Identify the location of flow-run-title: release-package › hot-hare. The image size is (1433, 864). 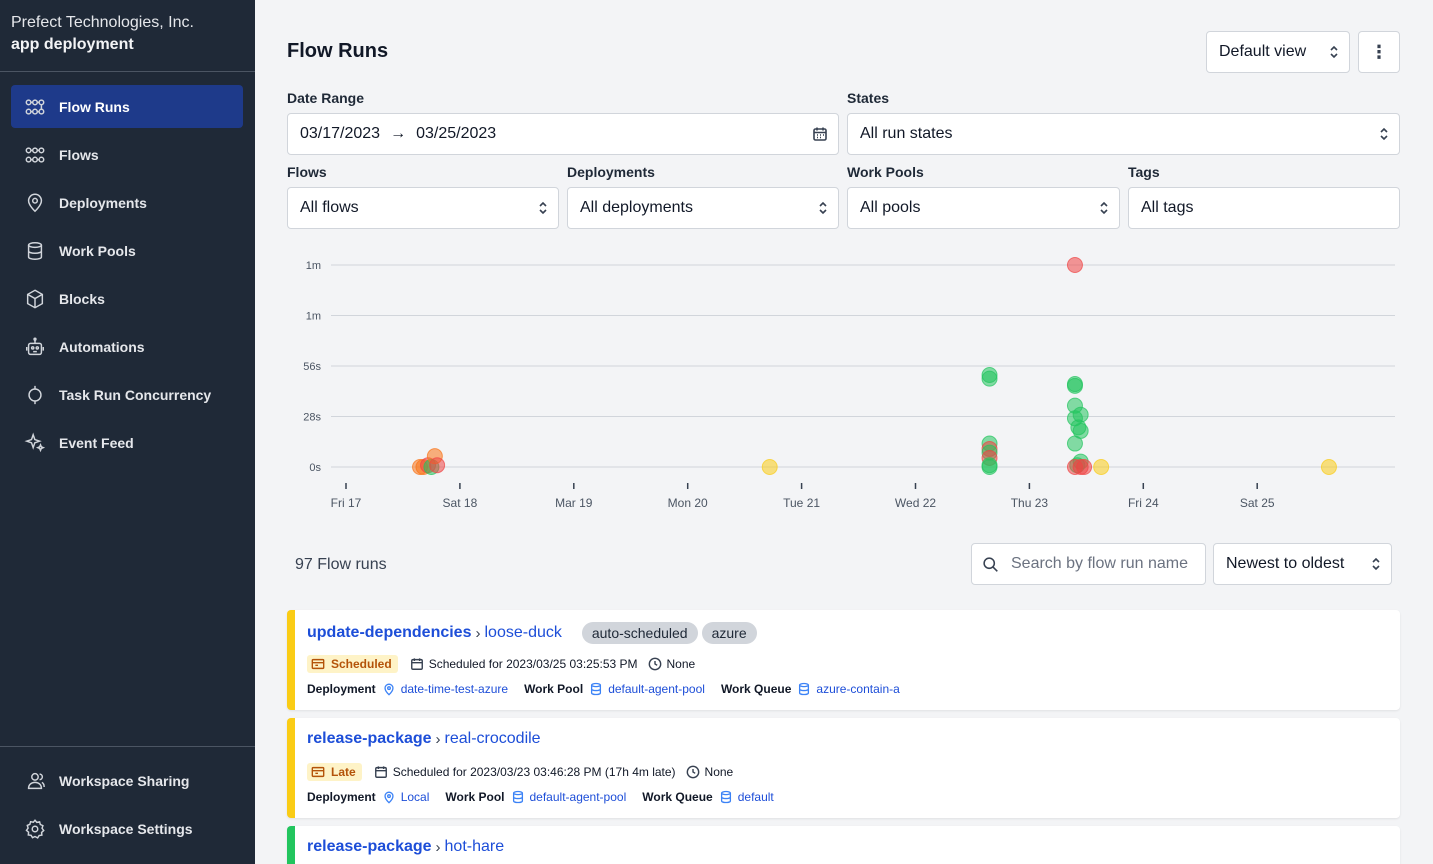
(405, 847).